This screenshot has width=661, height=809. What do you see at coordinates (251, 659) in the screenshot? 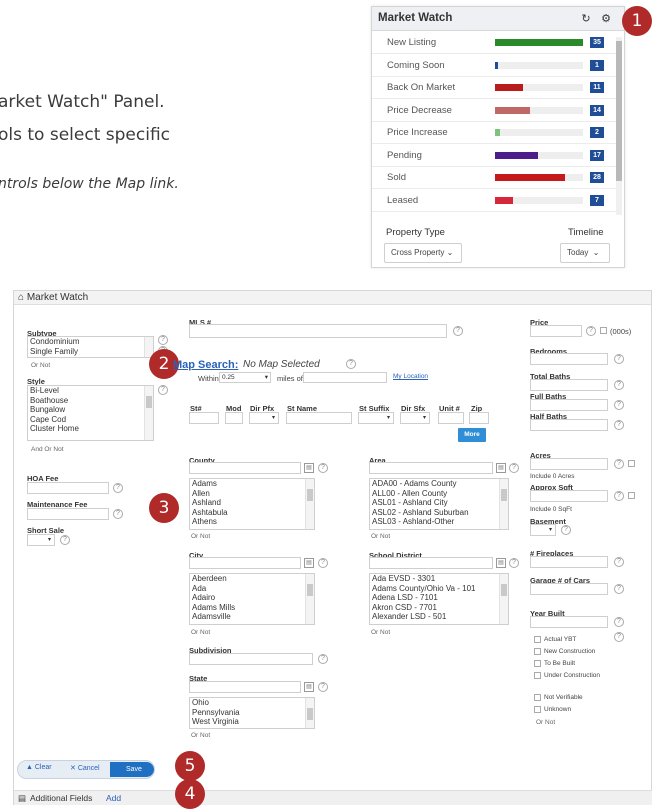
I see `subdivision-input` at bounding box center [251, 659].